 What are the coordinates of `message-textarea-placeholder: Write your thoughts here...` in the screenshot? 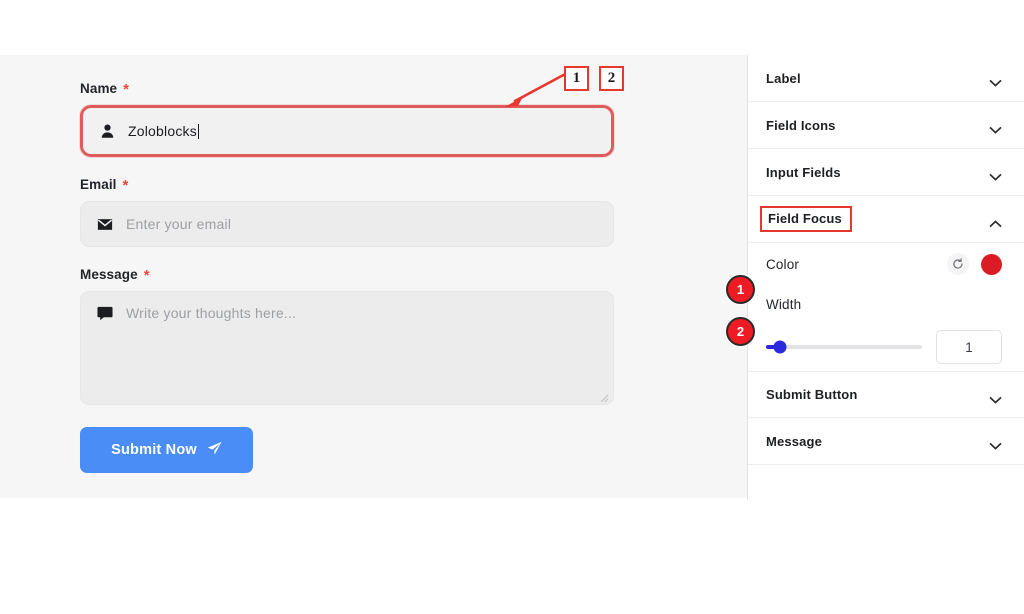 It's located at (211, 313).